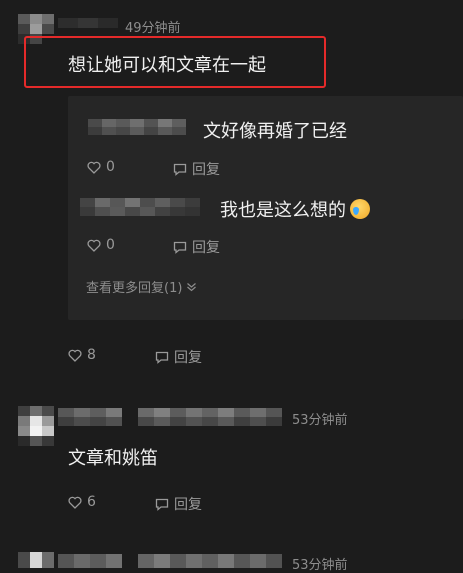 The width and height of the screenshot is (463, 573). I want to click on reply-text: 我也是这么想的, so click(283, 210).